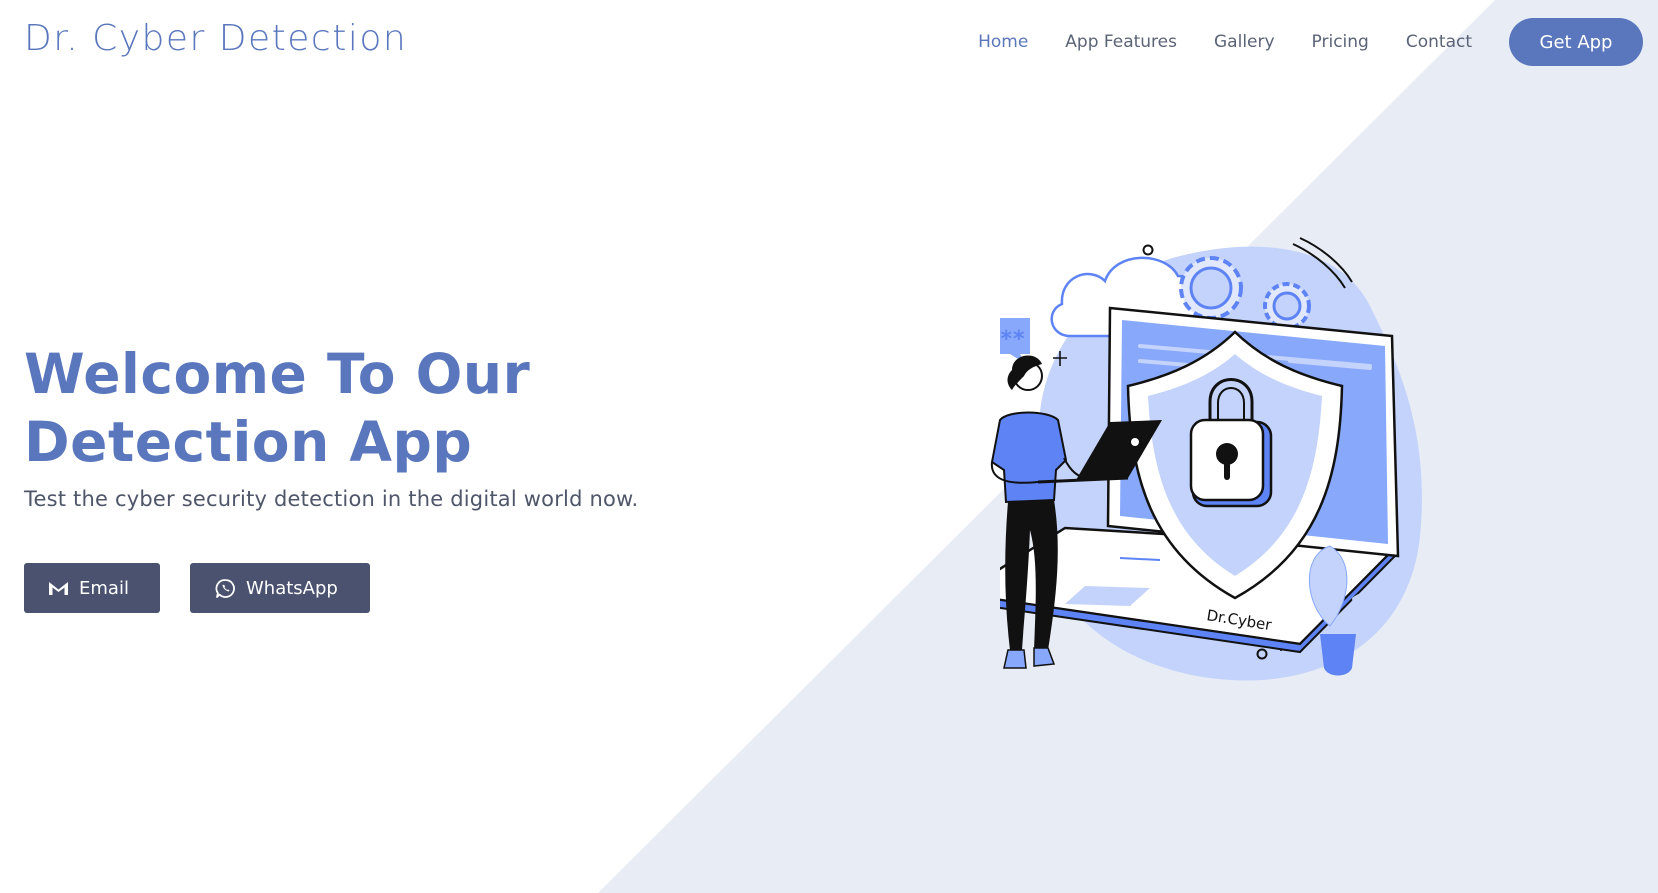 Image resolution: width=1658 pixels, height=893 pixels. Describe the element at coordinates (215, 38) in the screenshot. I see `brand-logo-text: Dr. Cyber Detection` at that location.